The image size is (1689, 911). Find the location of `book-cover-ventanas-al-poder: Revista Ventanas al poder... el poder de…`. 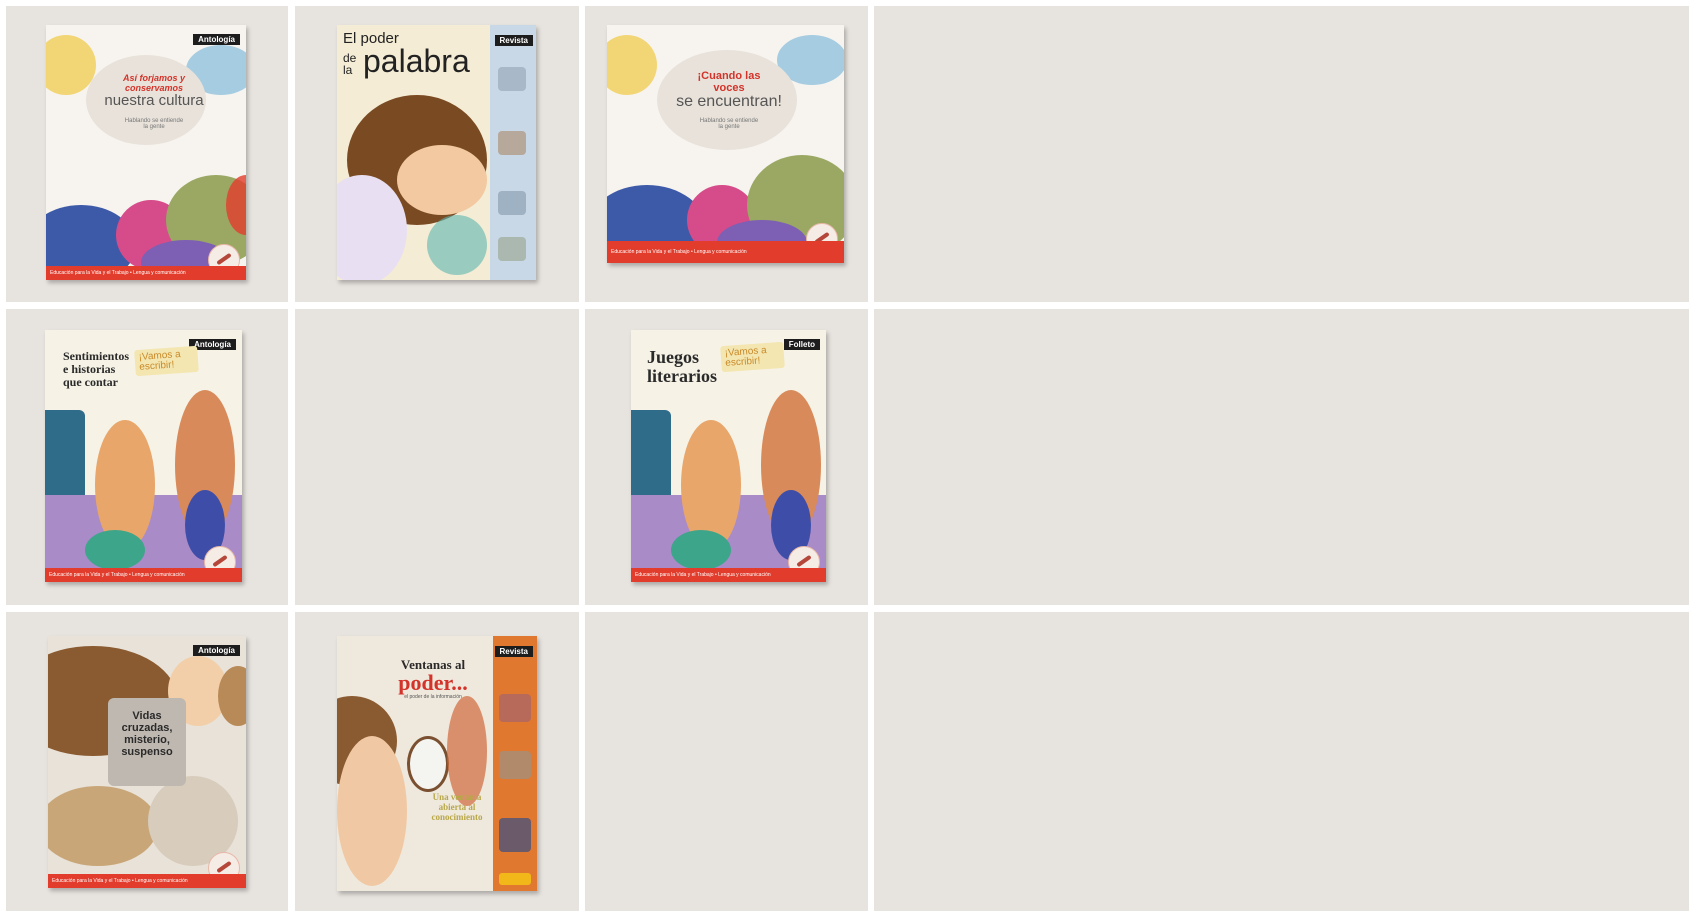

book-cover-ventanas-al-poder: Revista Ventanas al poder... el poder de… is located at coordinates (437, 763).